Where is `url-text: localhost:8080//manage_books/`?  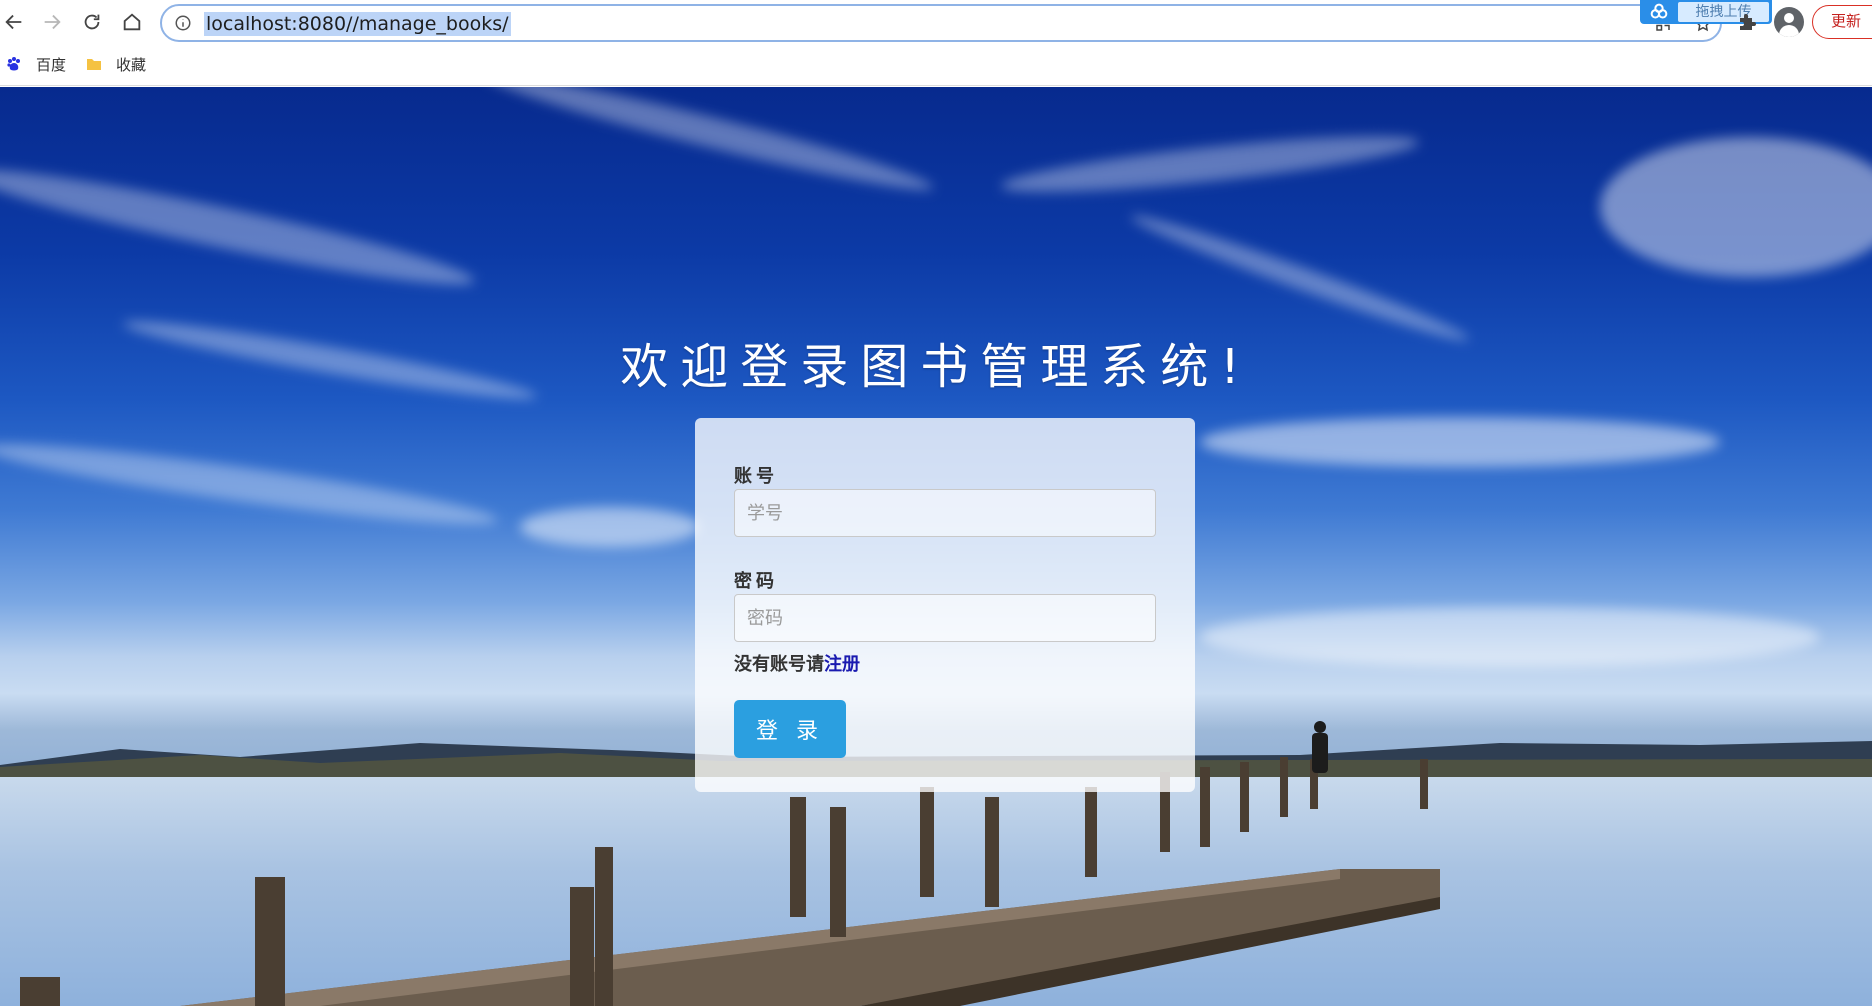 url-text: localhost:8080//manage_books/ is located at coordinates (357, 24).